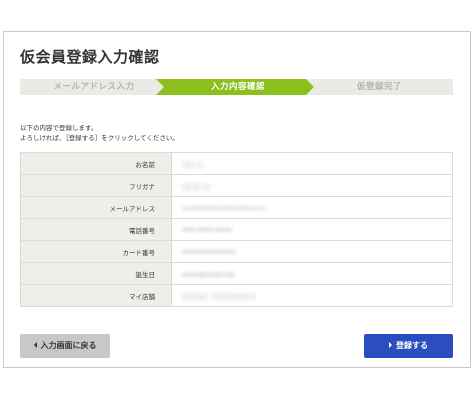 The image size is (474, 400). I want to click on table-row: お名前 〇〇 〇, so click(236, 163).